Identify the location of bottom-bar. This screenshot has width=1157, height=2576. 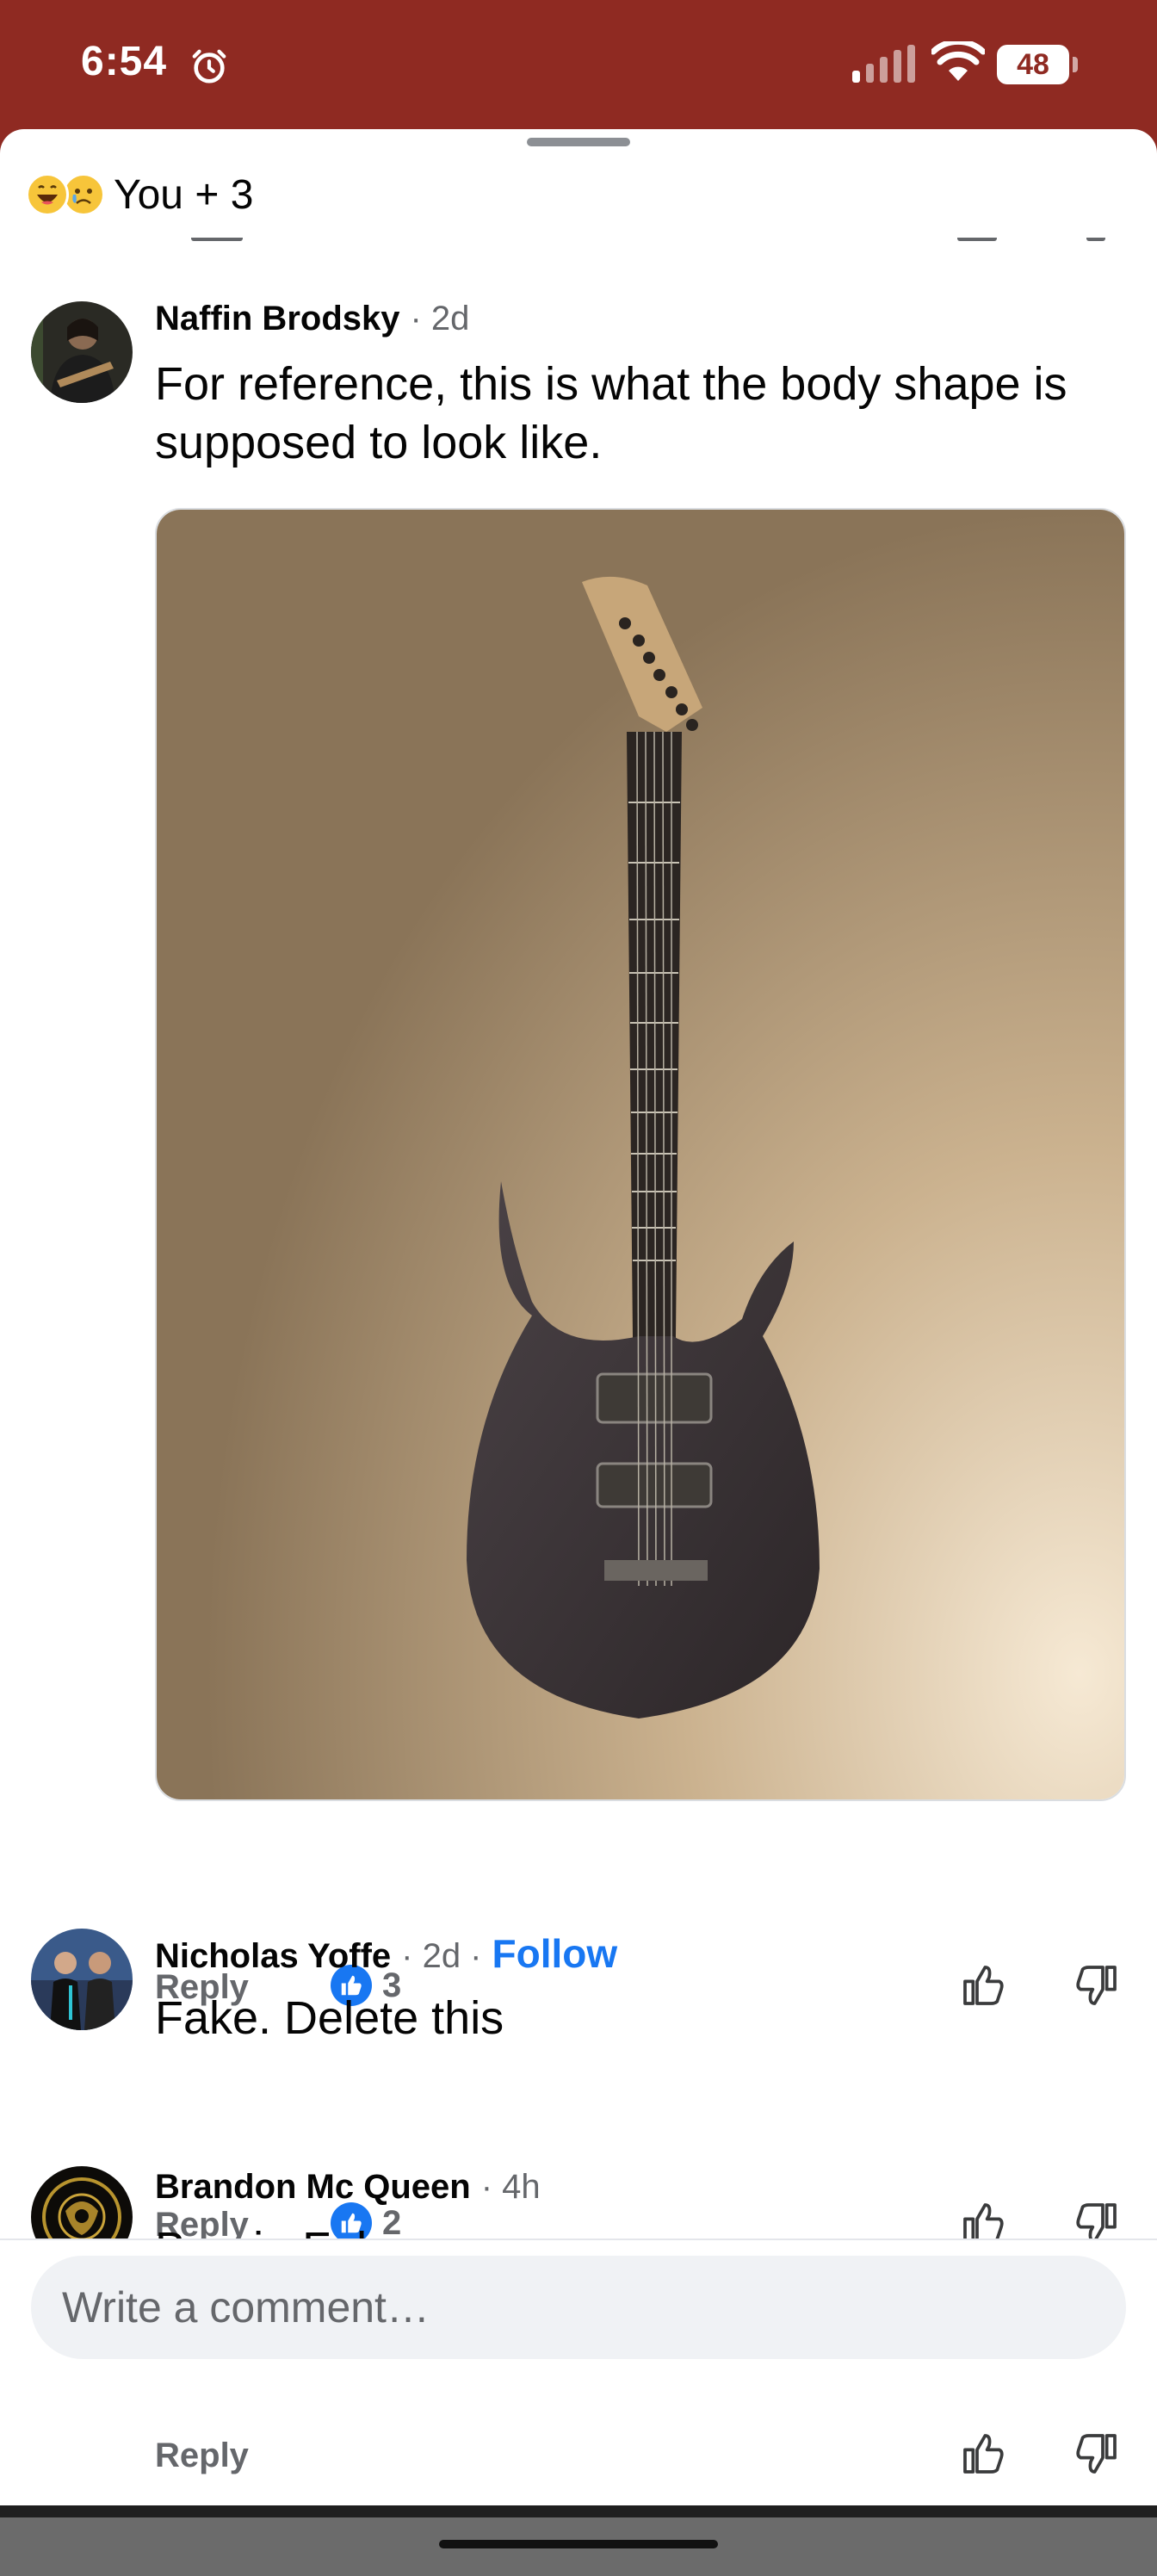
(579, 2541).